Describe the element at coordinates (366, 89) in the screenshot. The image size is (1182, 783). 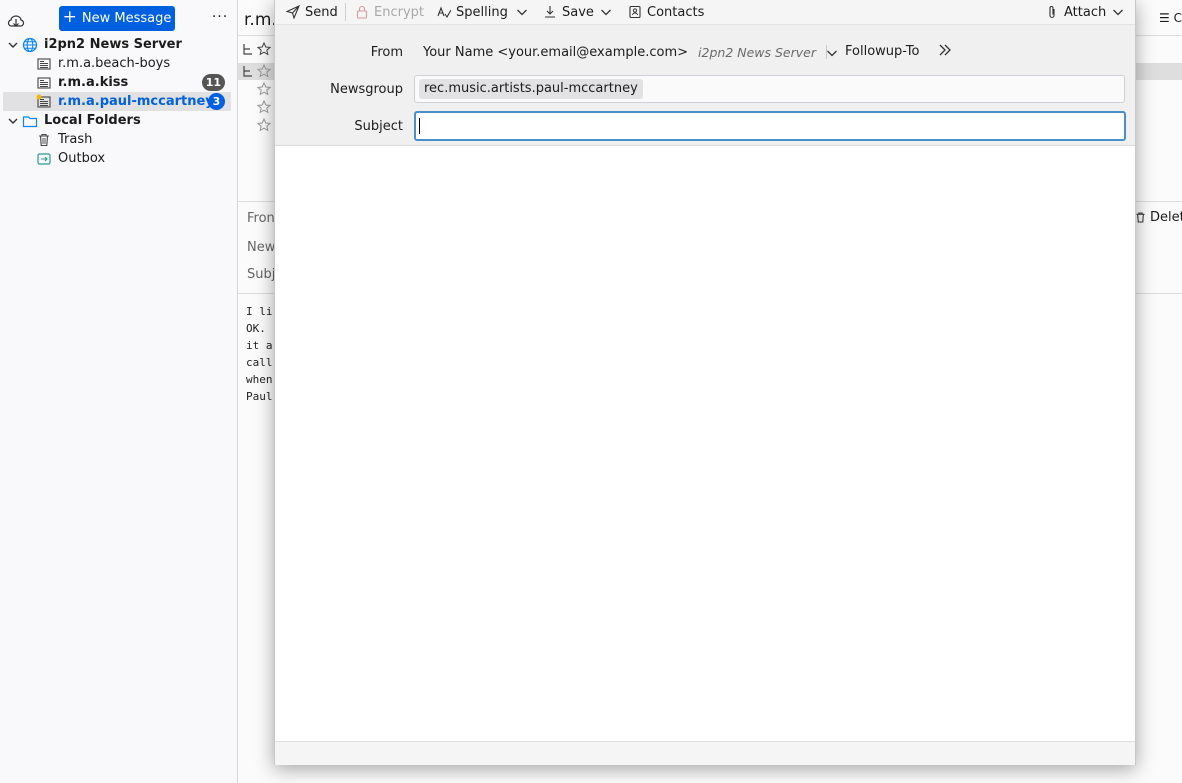
I see `newsgroup-label: Newsgroup` at that location.